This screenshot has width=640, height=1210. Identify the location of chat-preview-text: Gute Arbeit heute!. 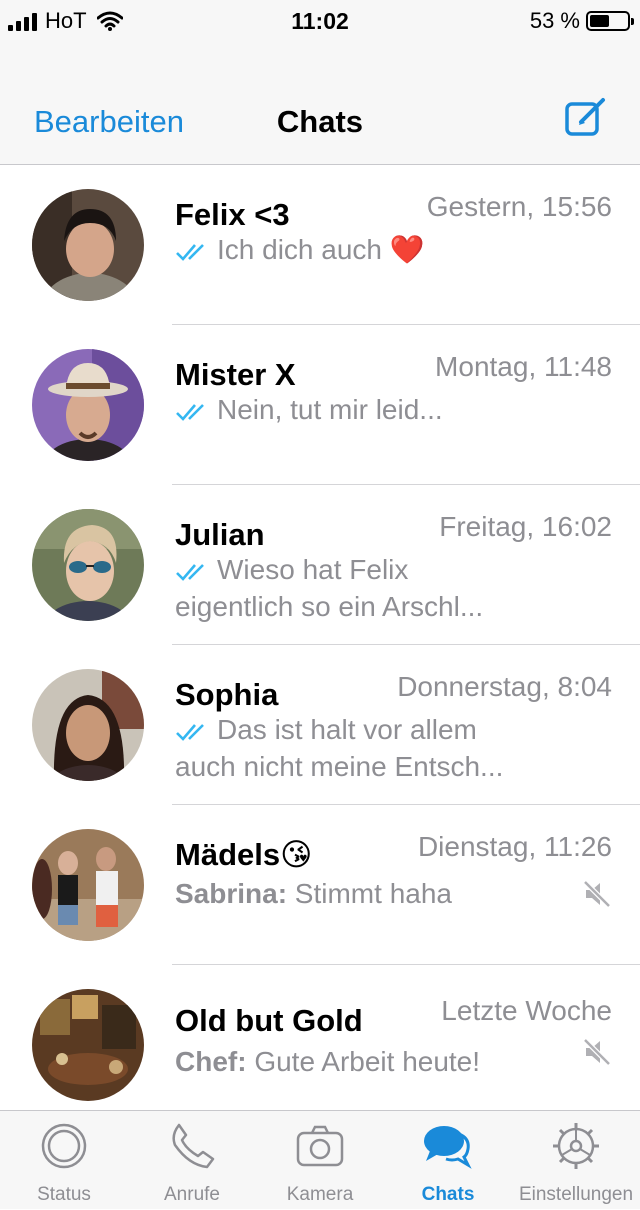
(363, 1061).